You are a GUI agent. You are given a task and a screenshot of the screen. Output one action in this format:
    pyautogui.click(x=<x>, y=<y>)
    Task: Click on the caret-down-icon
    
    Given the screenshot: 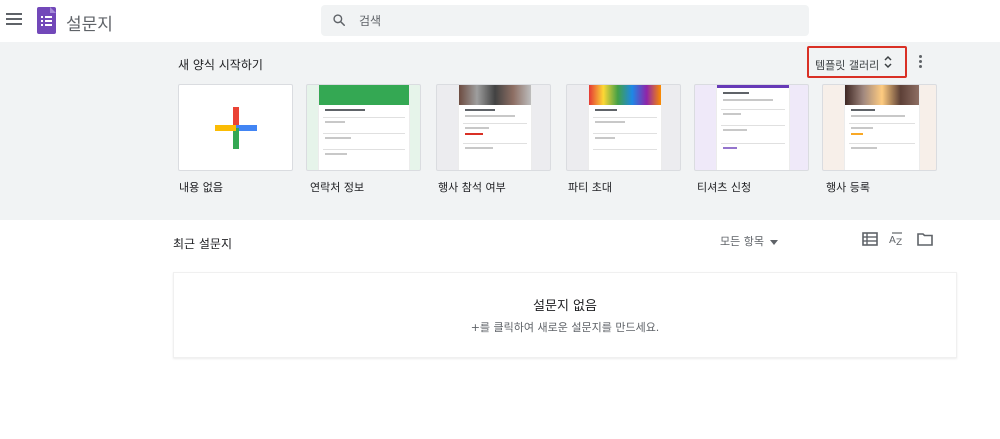 What is the action you would take?
    pyautogui.click(x=773, y=242)
    